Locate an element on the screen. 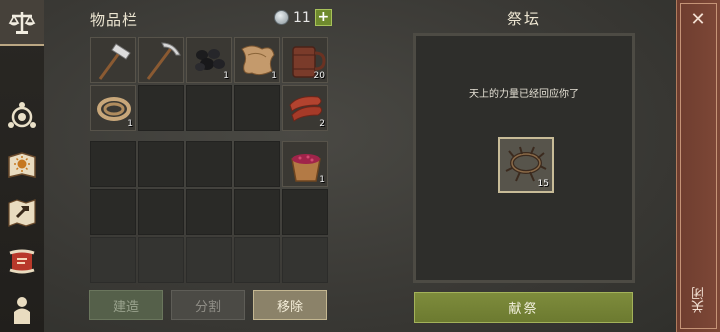  close-label: 关闭 is located at coordinates (699, 300).